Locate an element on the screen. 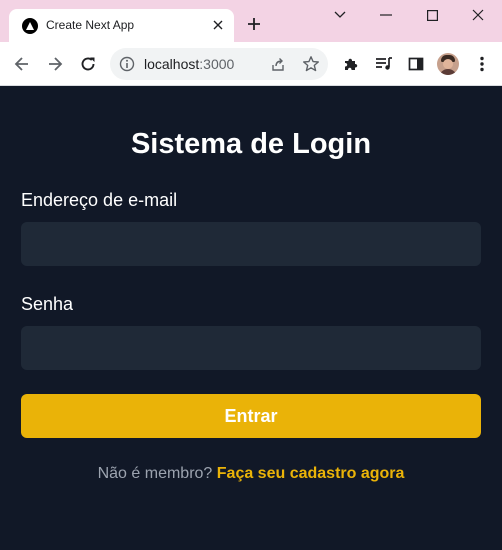  address-bar: localhost:3000 is located at coordinates (219, 64).